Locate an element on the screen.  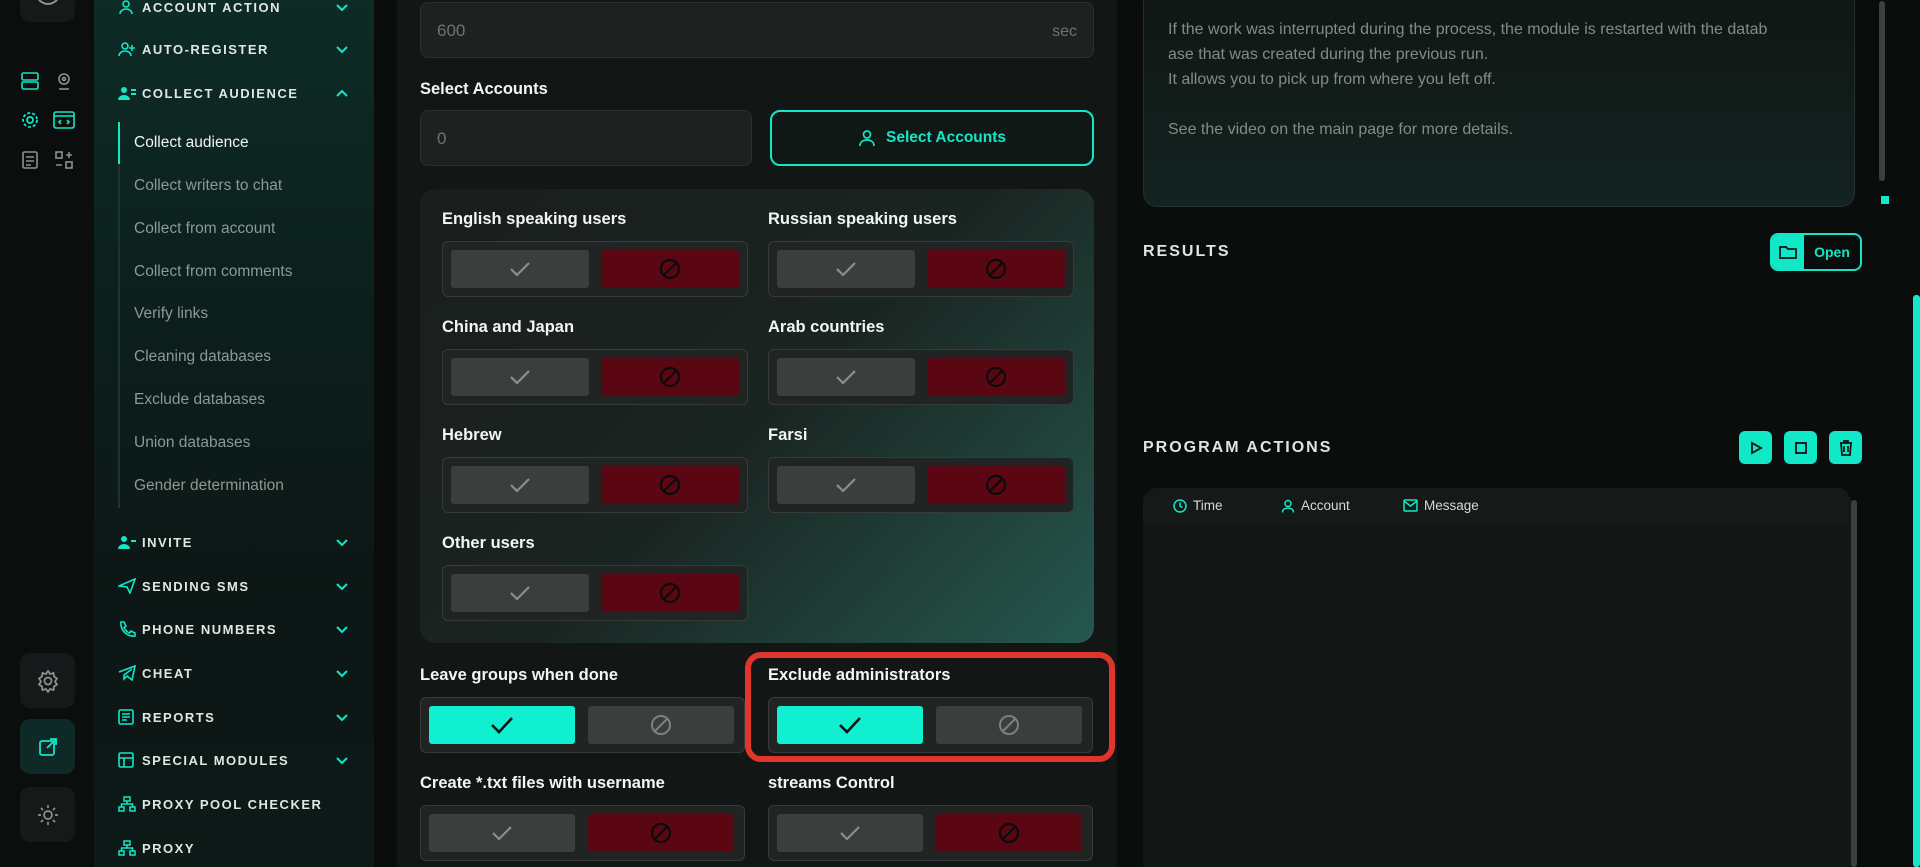
option-label-leave-groups: Leave groups when done is located at coordinates (519, 675).